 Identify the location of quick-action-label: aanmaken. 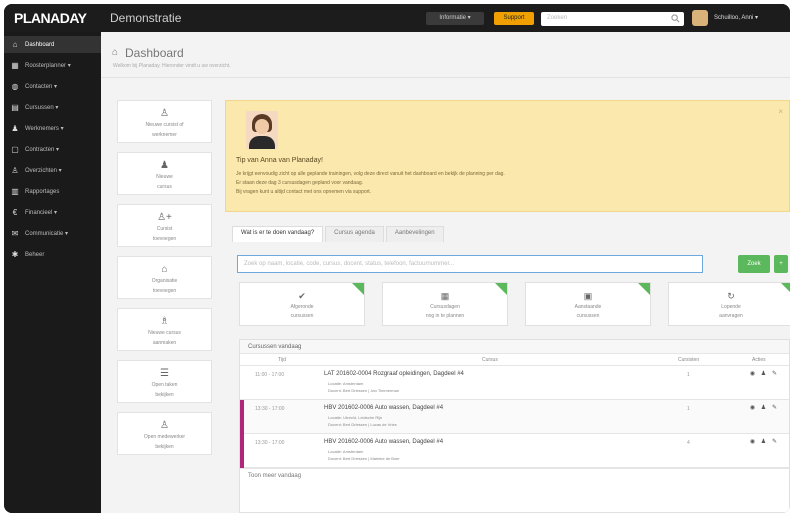
(164, 343).